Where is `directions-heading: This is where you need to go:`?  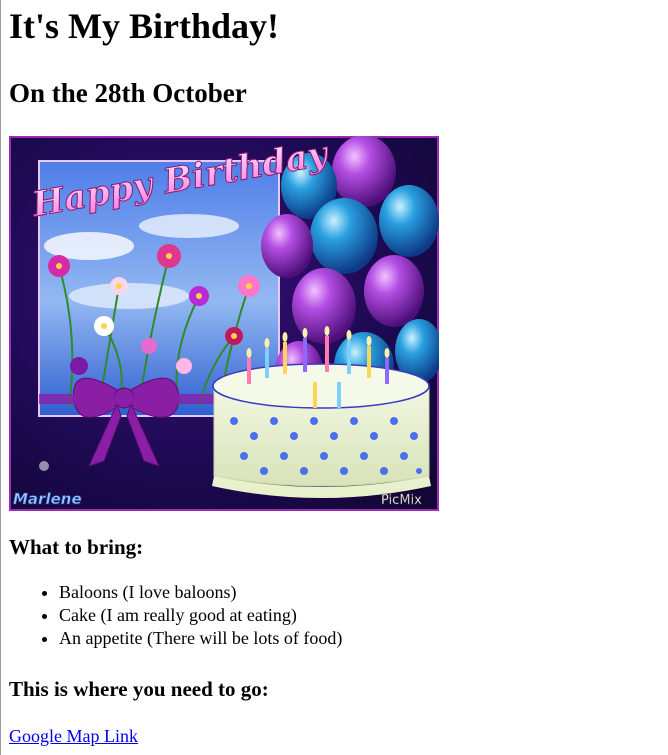 directions-heading: This is where you need to go: is located at coordinates (139, 689).